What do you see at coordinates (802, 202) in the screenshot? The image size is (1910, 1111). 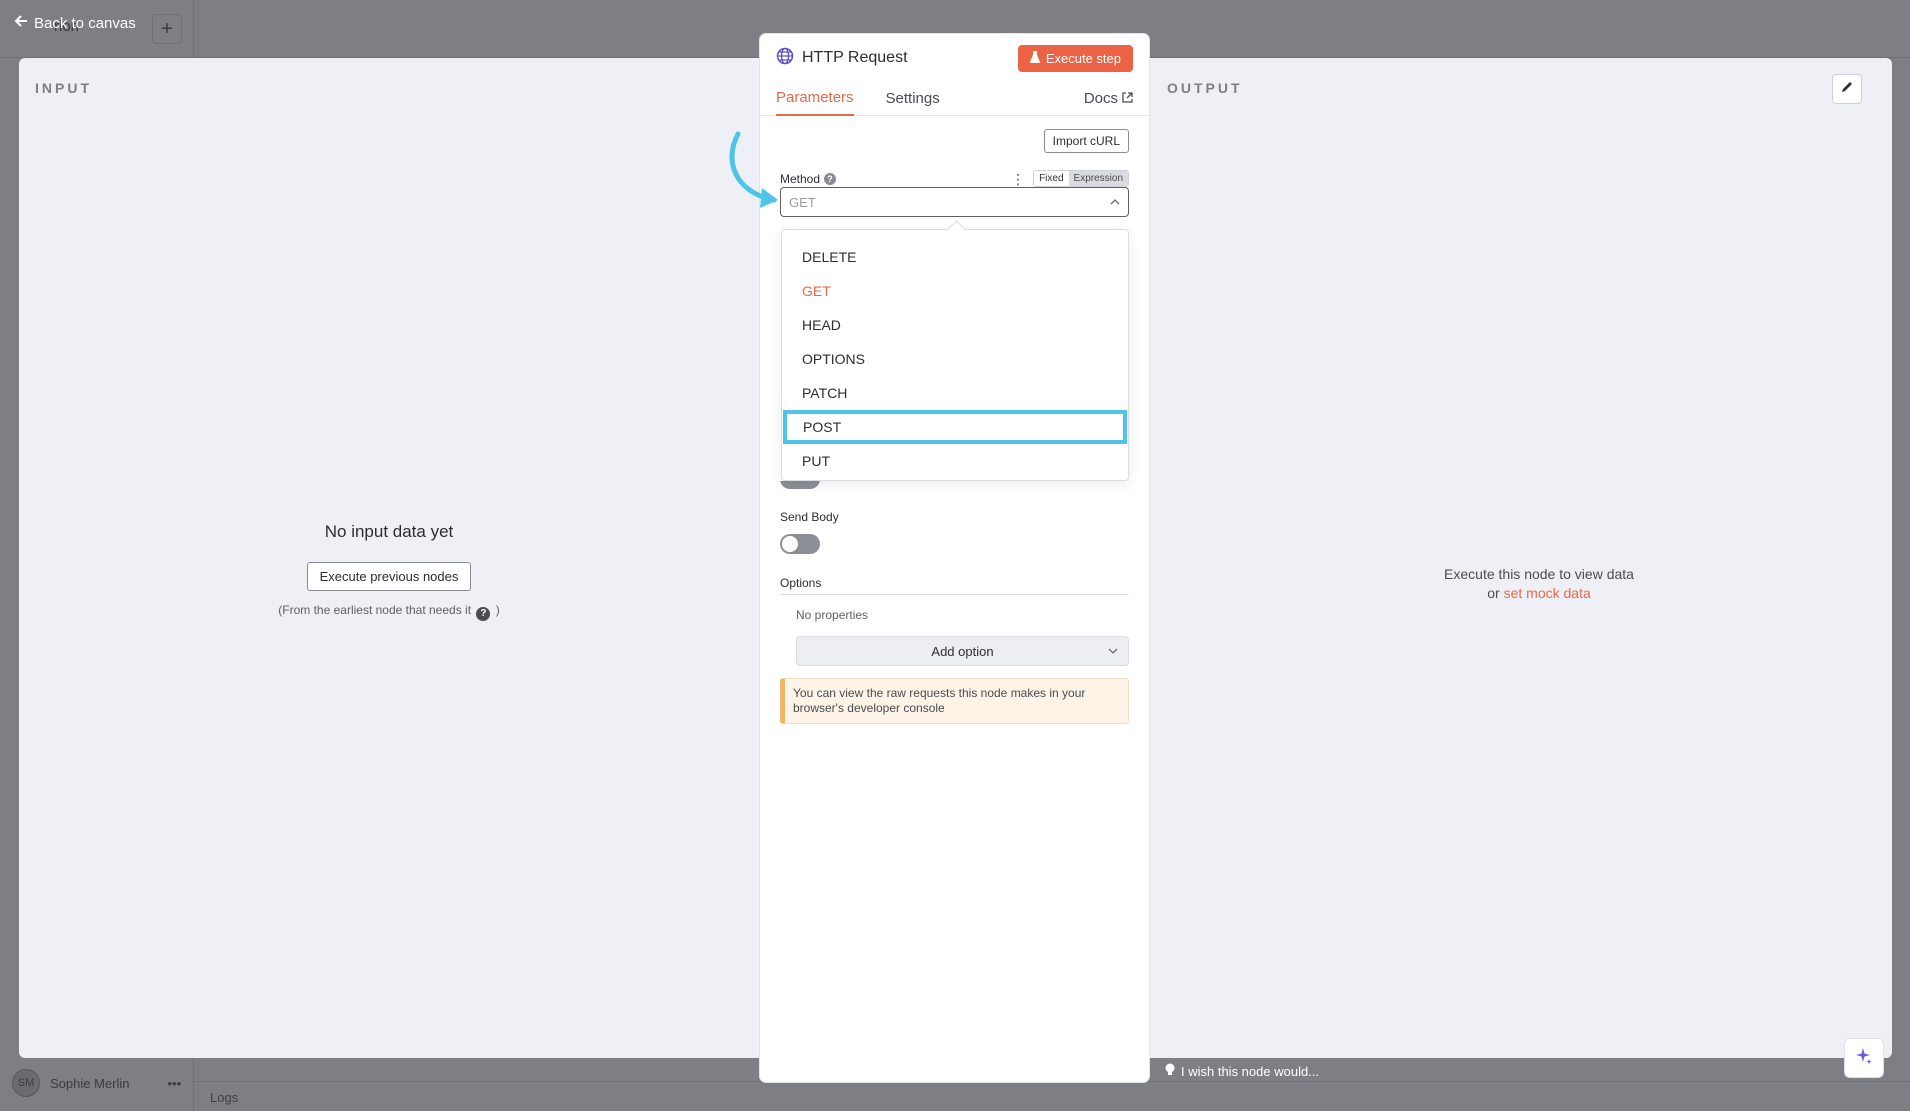 I see `method-select-value: GET` at bounding box center [802, 202].